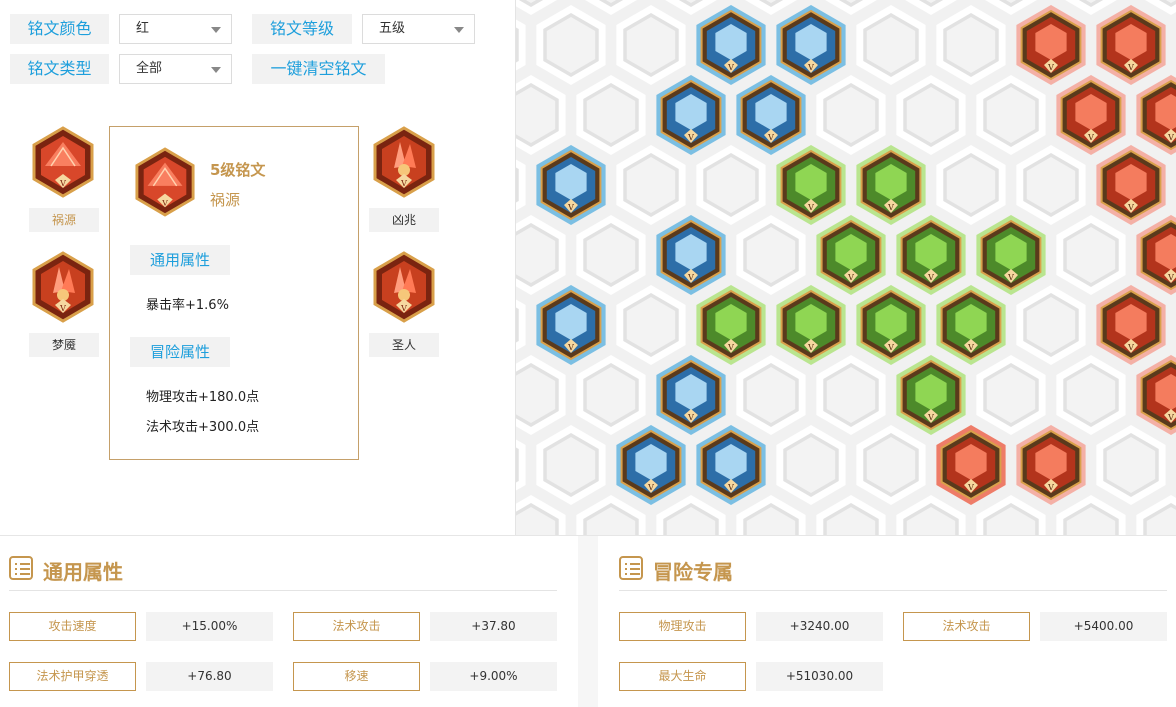 The height and width of the screenshot is (707, 1176). Describe the element at coordinates (682, 626) in the screenshot. I see `stat-label: 物理攻击` at that location.